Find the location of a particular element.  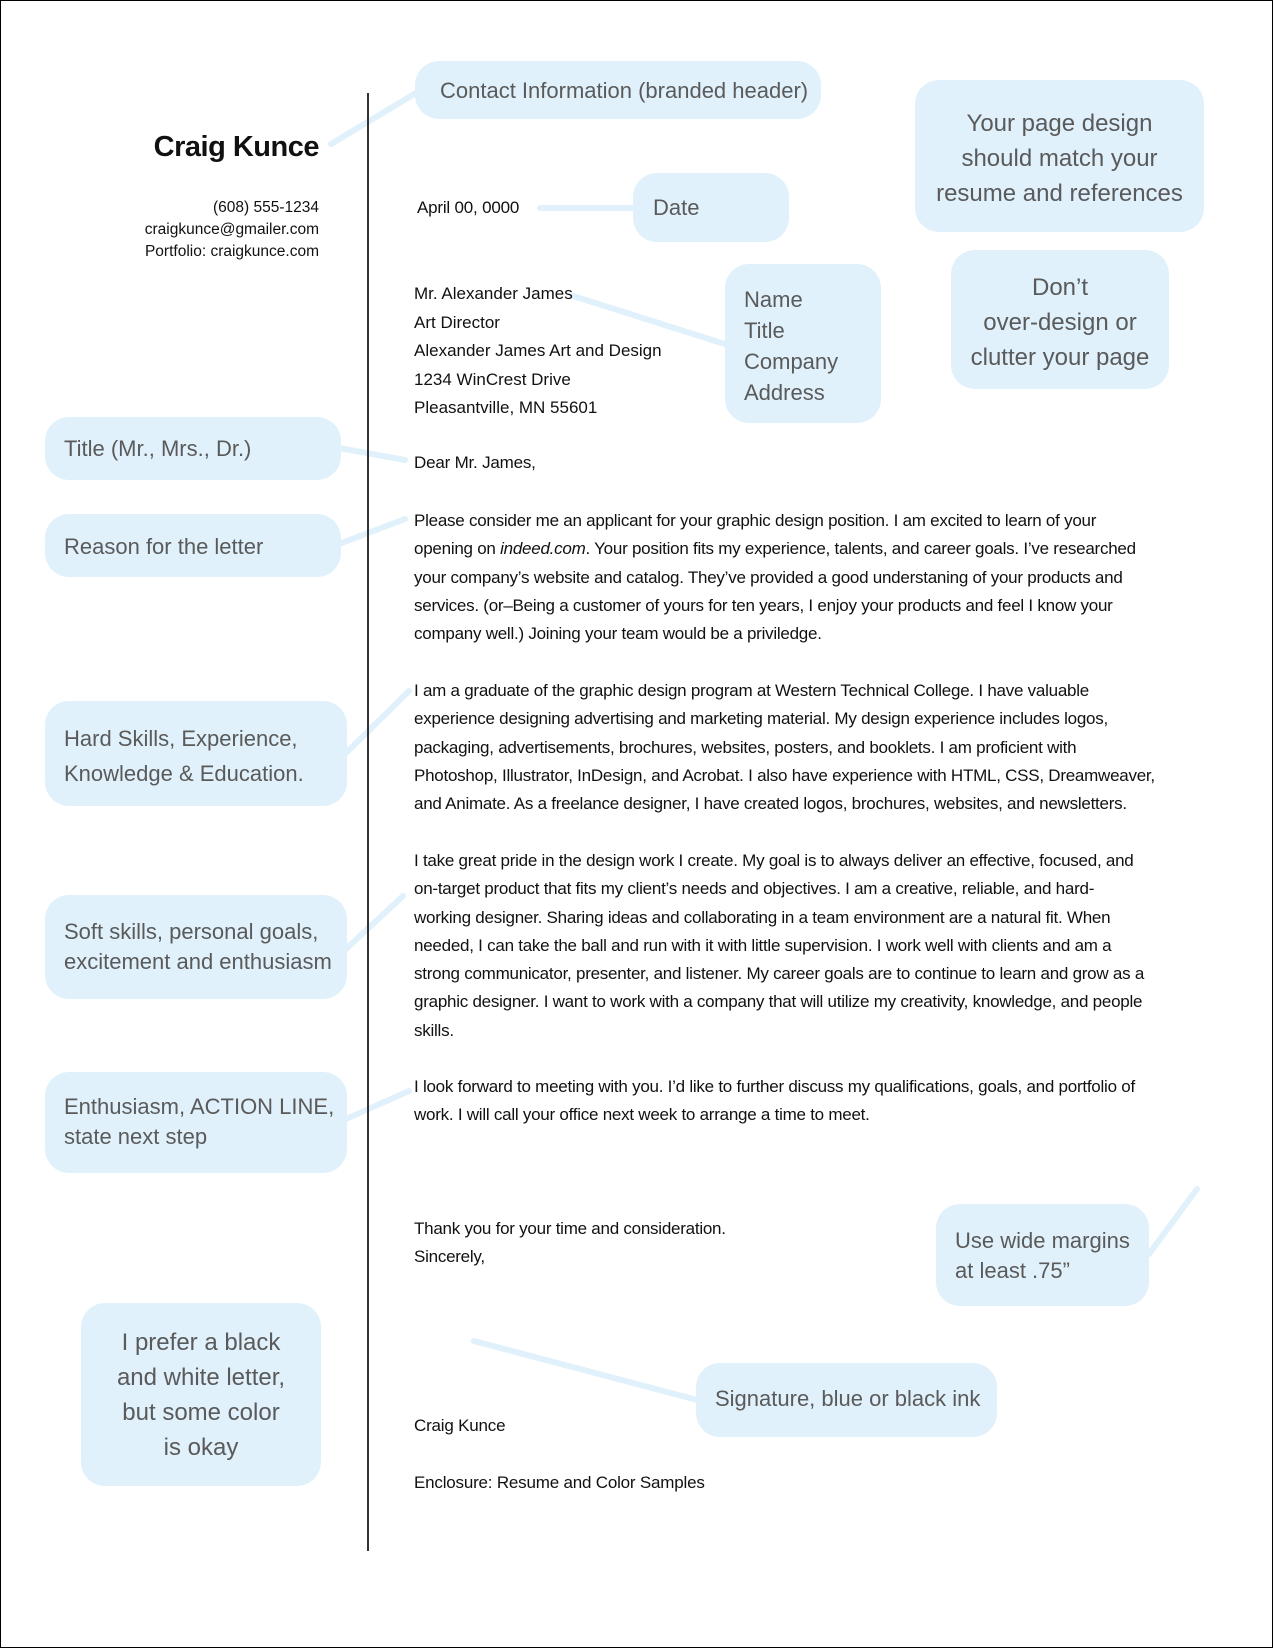

connector-contact is located at coordinates (373, 118).